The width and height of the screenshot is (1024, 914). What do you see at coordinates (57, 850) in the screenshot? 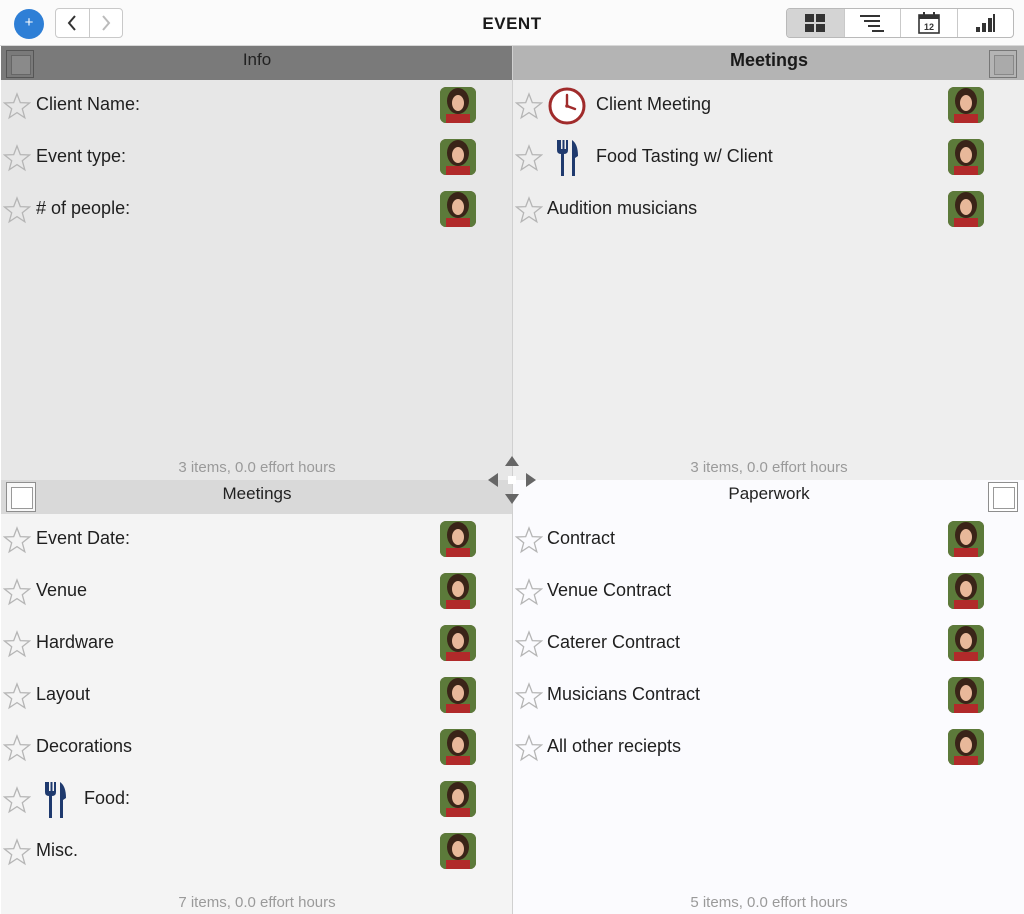
I see `task-label: Misc.` at bounding box center [57, 850].